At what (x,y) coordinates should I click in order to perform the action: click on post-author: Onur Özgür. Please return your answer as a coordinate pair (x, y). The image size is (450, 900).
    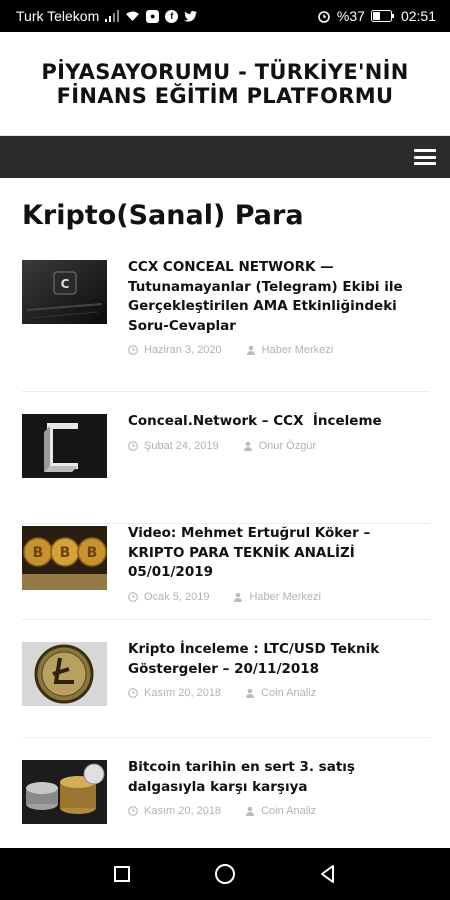
    Looking at the image, I should click on (287, 446).